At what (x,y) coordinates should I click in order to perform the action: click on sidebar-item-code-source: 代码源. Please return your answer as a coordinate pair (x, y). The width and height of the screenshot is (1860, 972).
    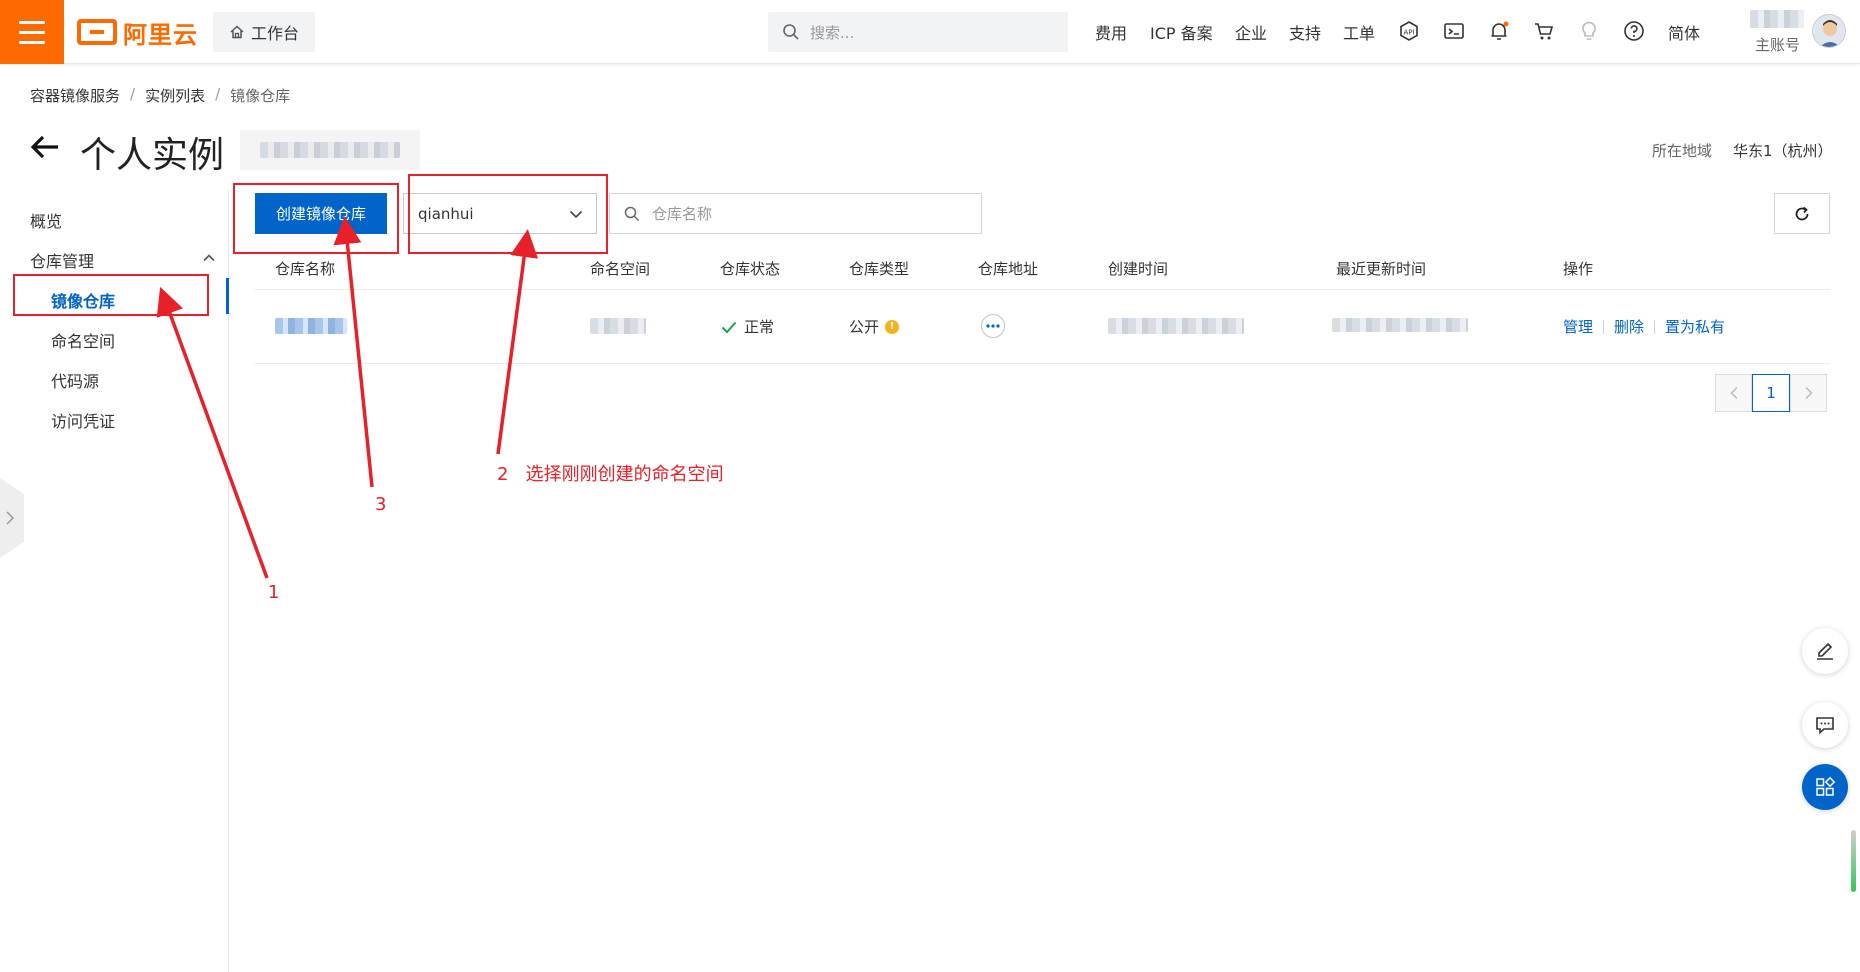
    Looking at the image, I should click on (75, 380).